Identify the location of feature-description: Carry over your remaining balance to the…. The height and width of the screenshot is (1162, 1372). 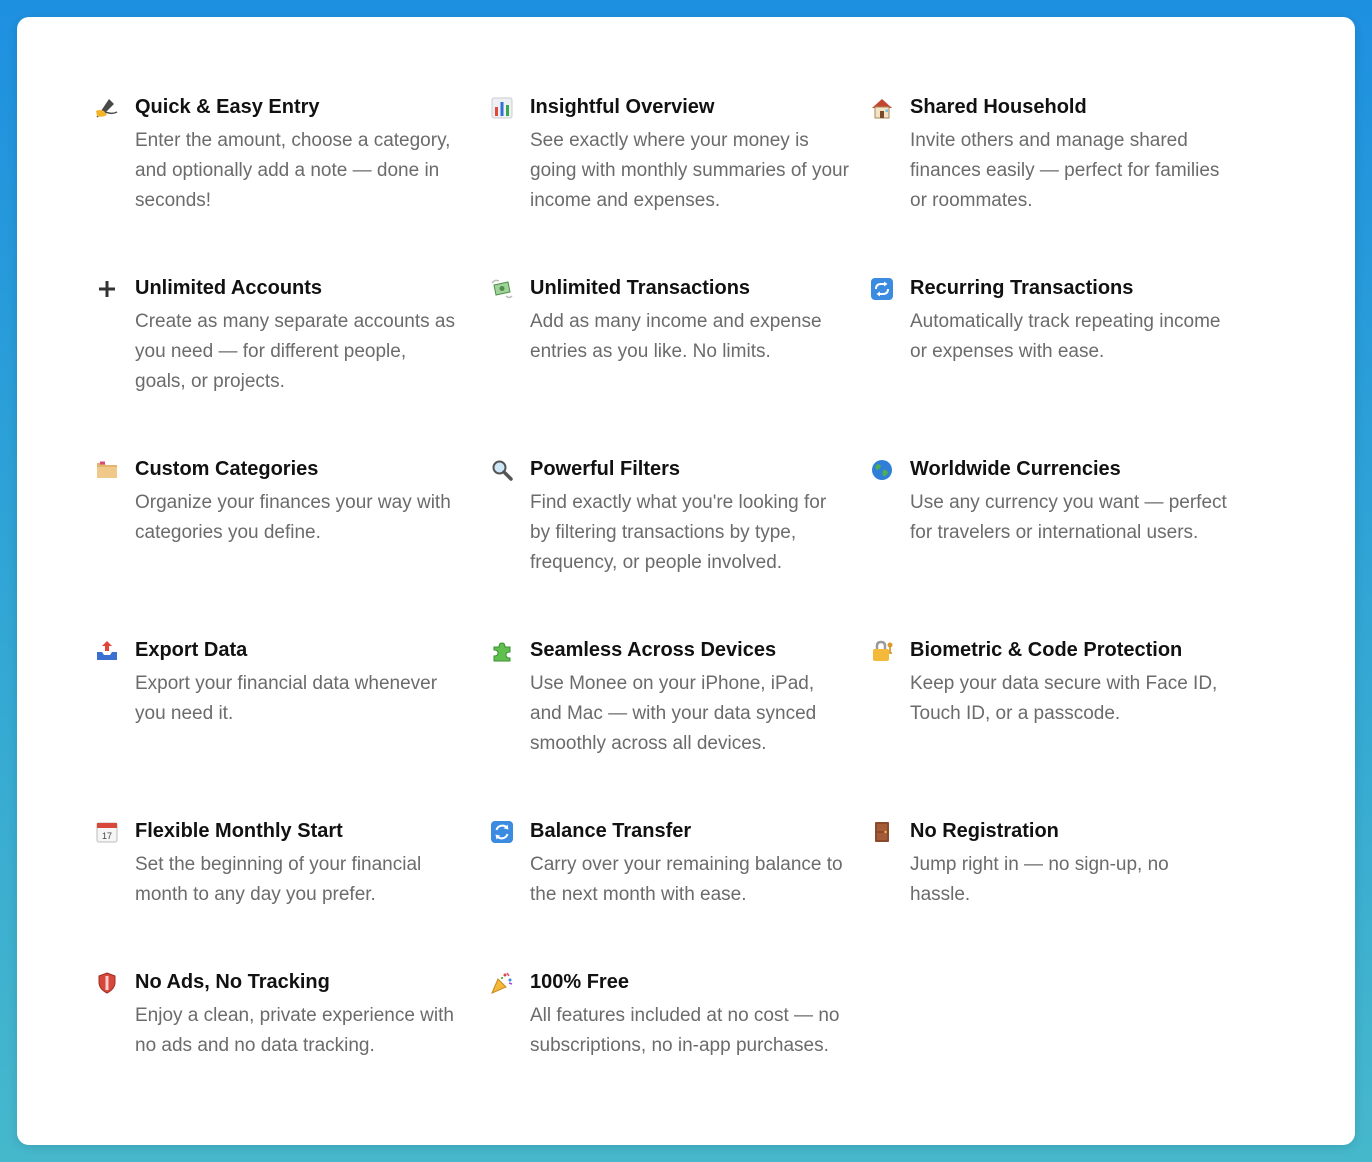
(686, 879).